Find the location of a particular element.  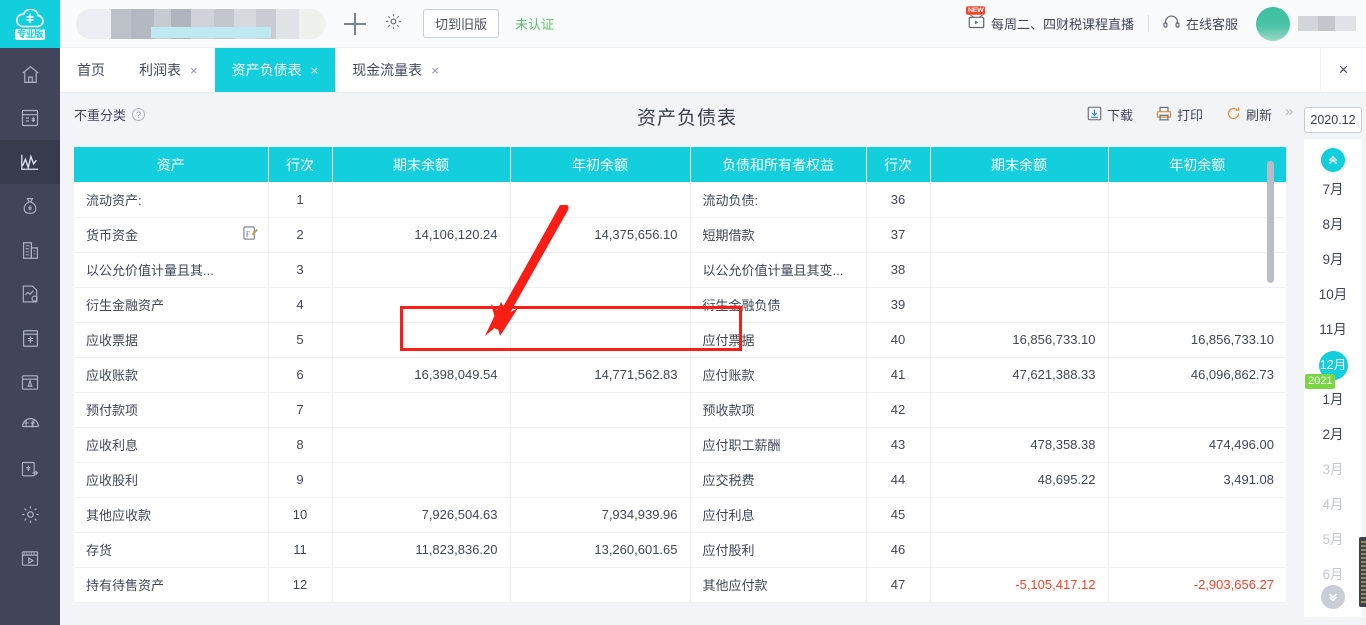

table-vertical-scrollbar is located at coordinates (1270, 376).